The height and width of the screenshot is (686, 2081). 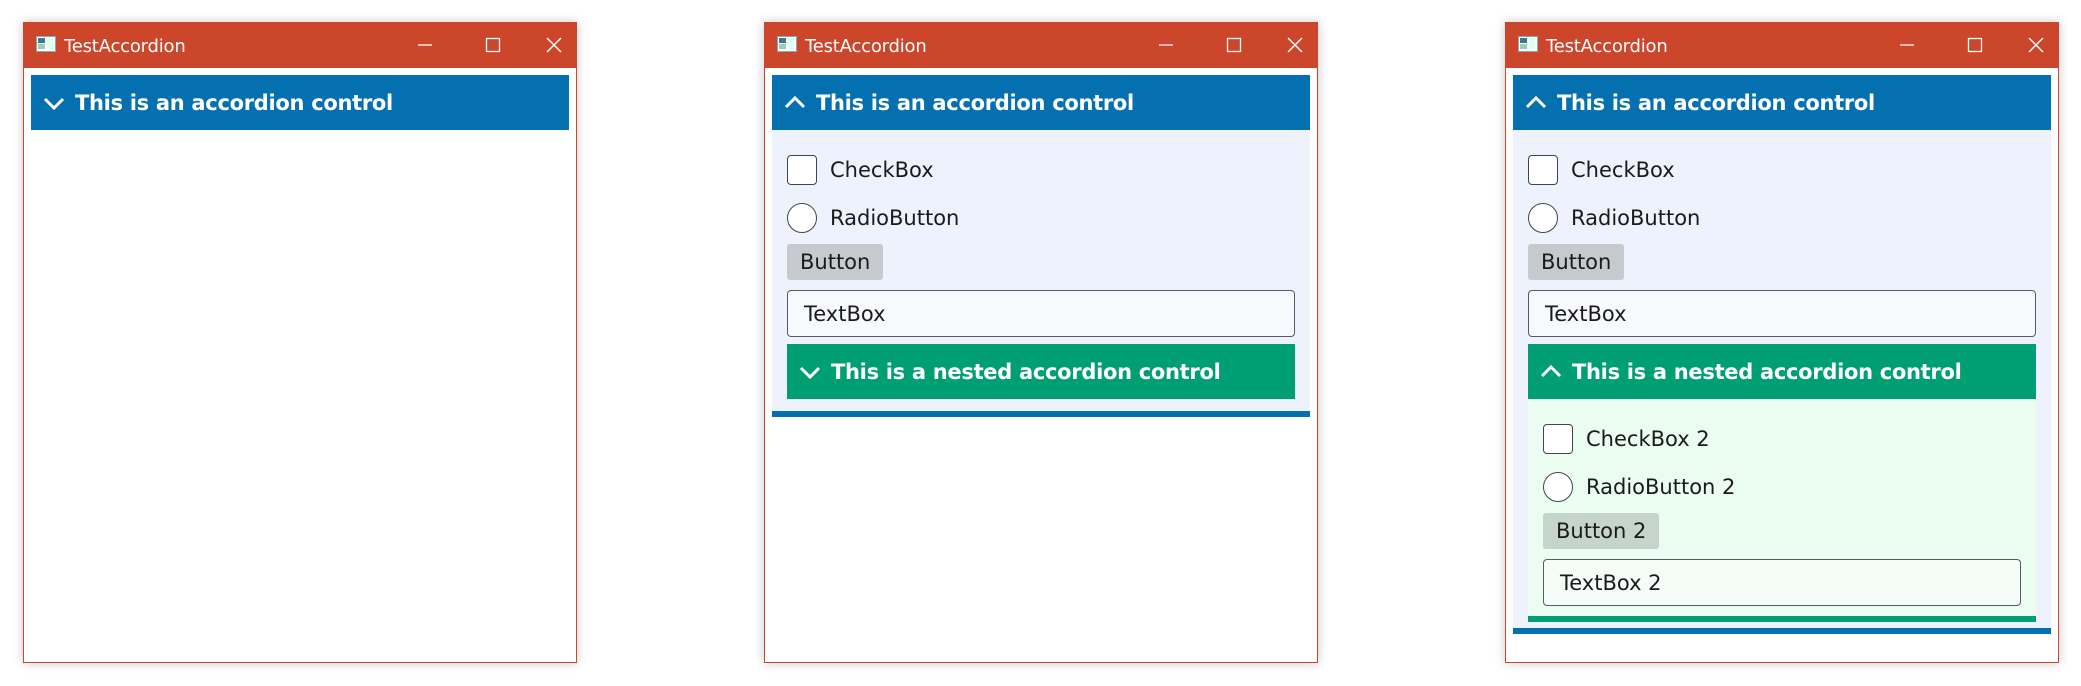 I want to click on radio-button: RadioButton 2, so click(x=1782, y=487).